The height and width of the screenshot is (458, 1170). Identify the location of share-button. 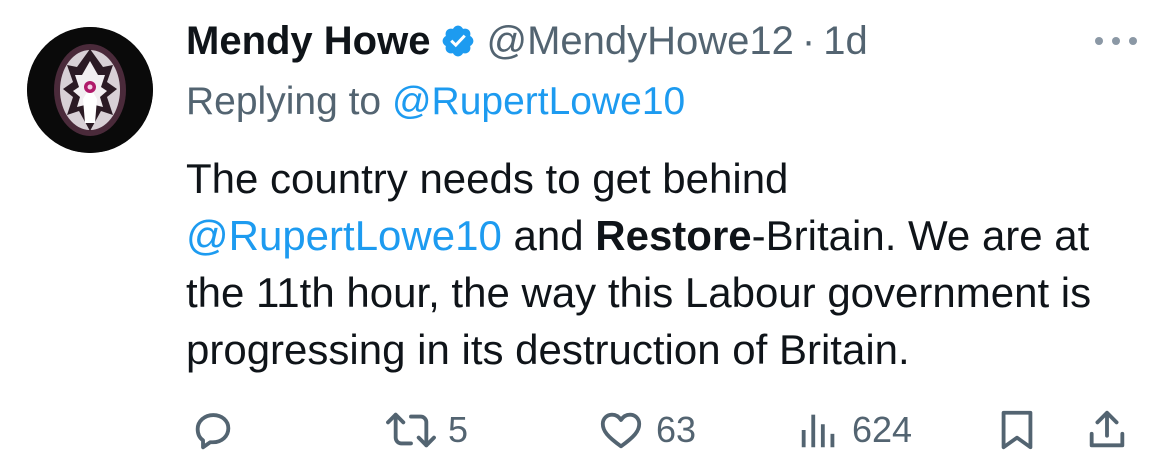
(1107, 430).